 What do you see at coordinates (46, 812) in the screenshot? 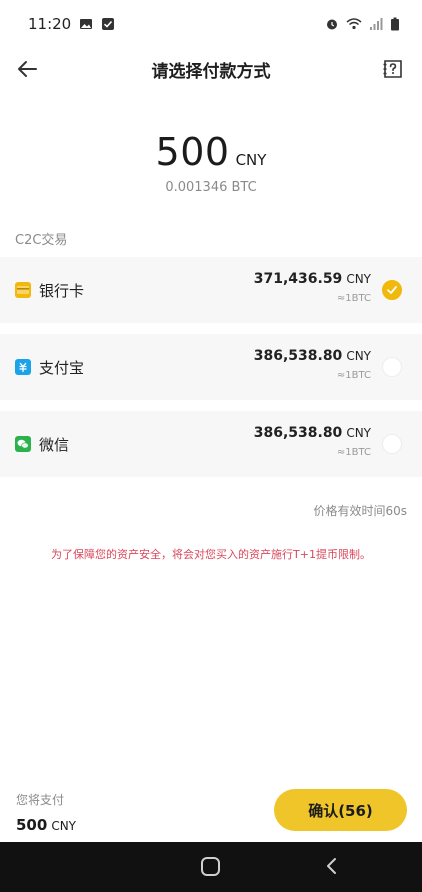
I see `payment-total: 您将支付 500 CNY` at bounding box center [46, 812].